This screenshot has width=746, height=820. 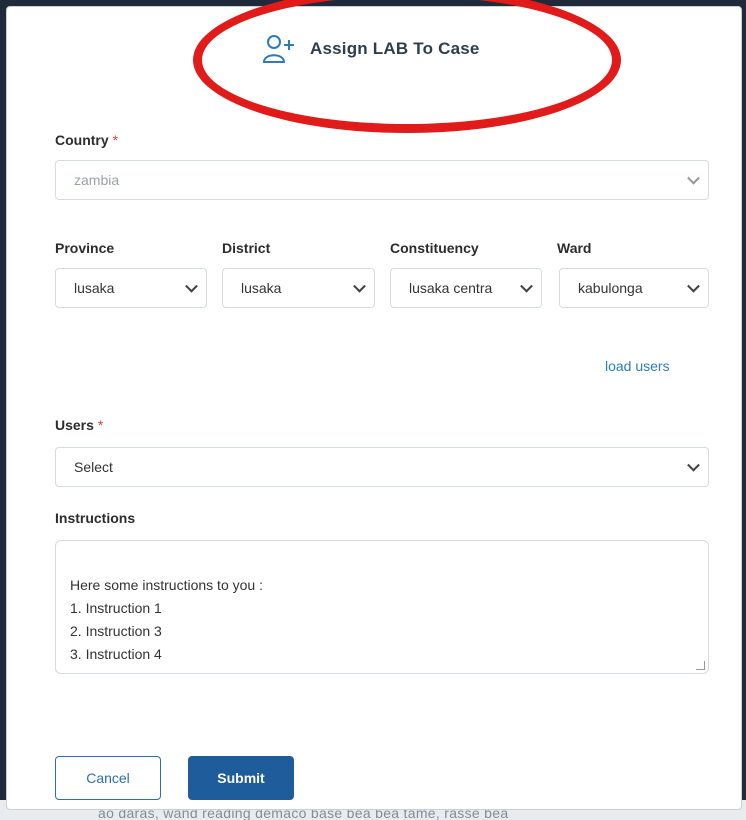 I want to click on province-label: Province, so click(x=85, y=248).